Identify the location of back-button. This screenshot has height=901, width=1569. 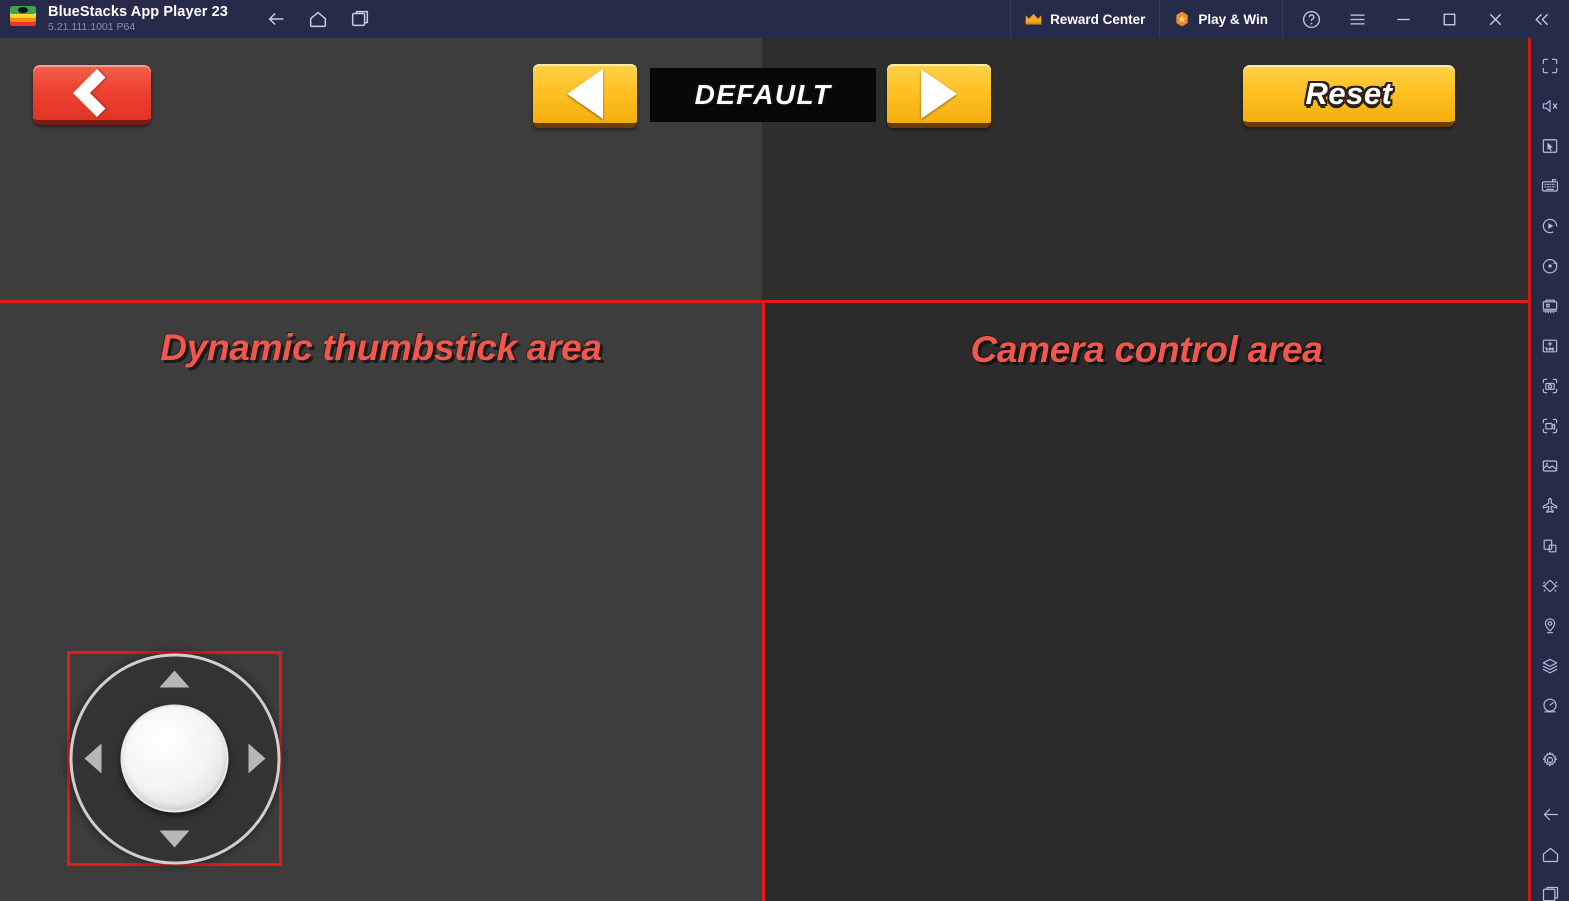
(92, 95).